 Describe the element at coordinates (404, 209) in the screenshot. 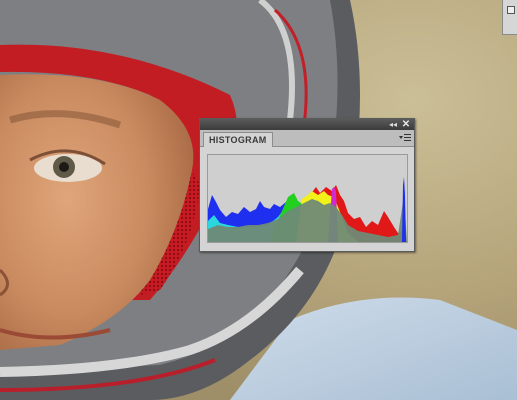

I see `histogram-right-spike` at that location.